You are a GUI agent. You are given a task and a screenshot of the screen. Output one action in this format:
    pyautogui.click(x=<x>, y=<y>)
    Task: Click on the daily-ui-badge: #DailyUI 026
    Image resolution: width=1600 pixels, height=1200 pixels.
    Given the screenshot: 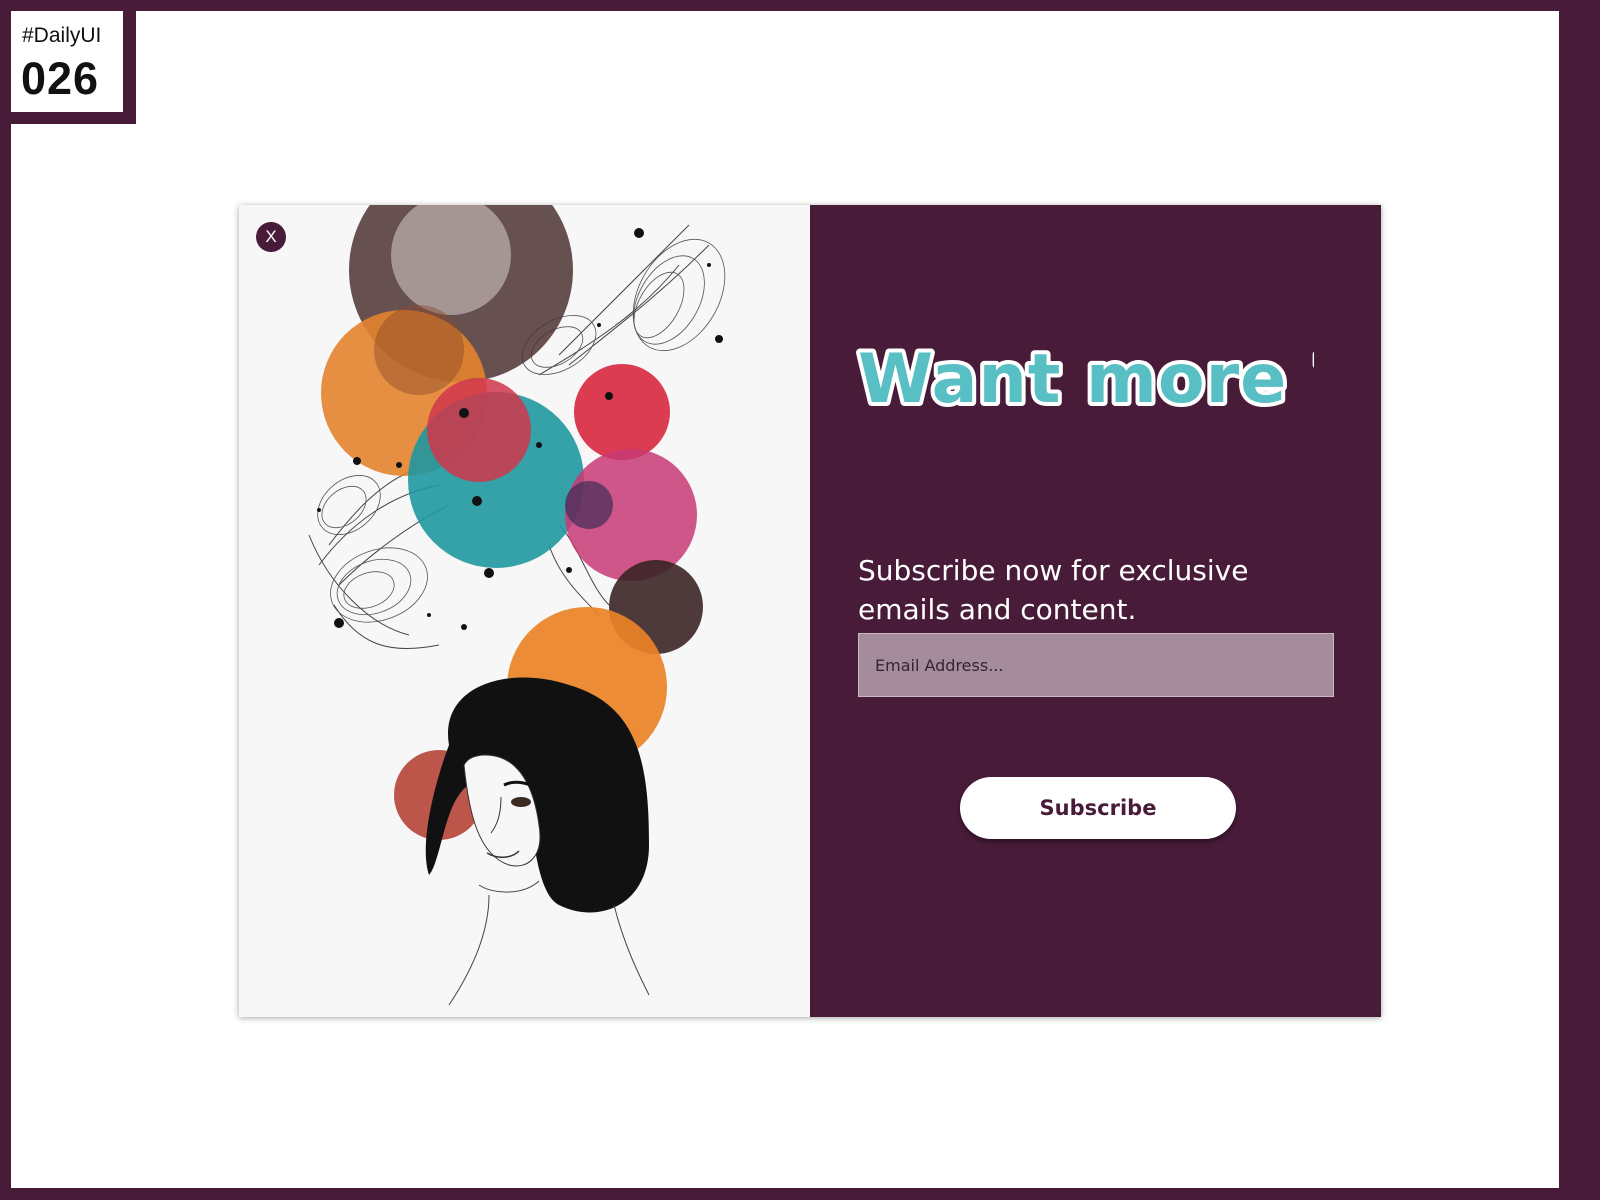 What is the action you would take?
    pyautogui.click(x=73, y=67)
    